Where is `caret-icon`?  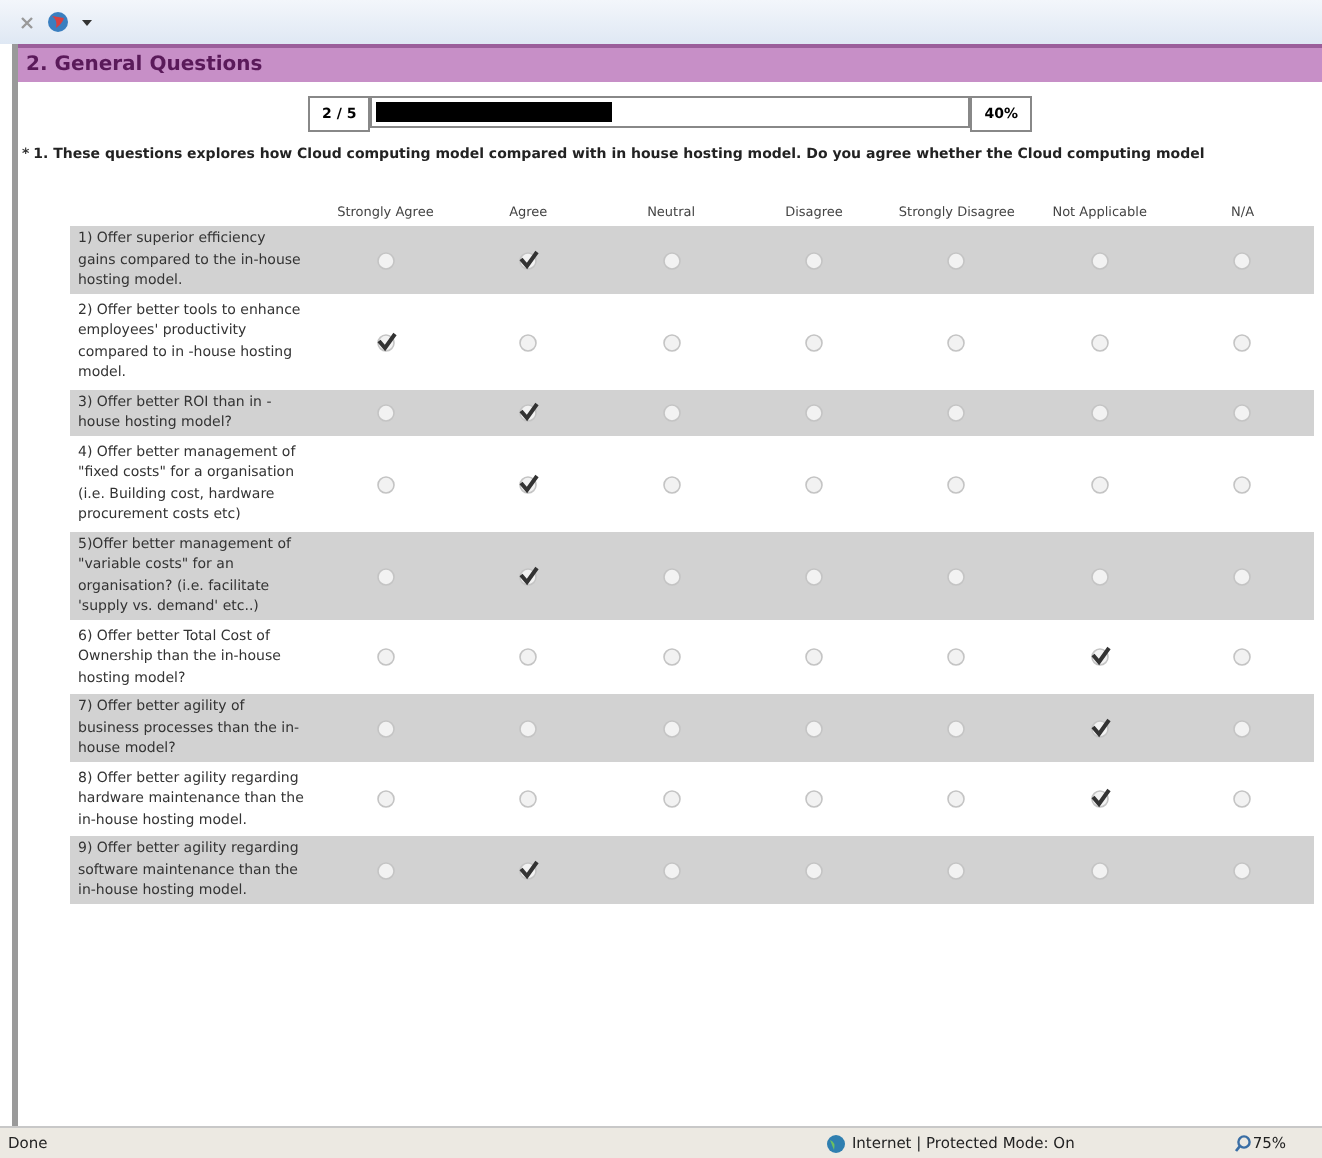
caret-icon is located at coordinates (87, 22).